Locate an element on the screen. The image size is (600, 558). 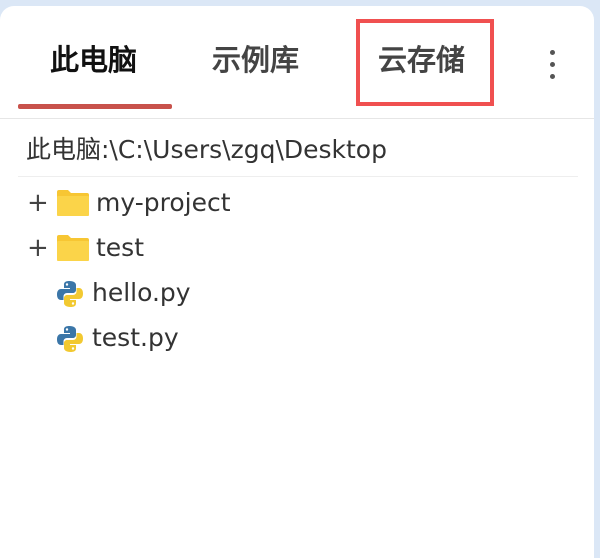
more-menu-icon is located at coordinates (552, 64).